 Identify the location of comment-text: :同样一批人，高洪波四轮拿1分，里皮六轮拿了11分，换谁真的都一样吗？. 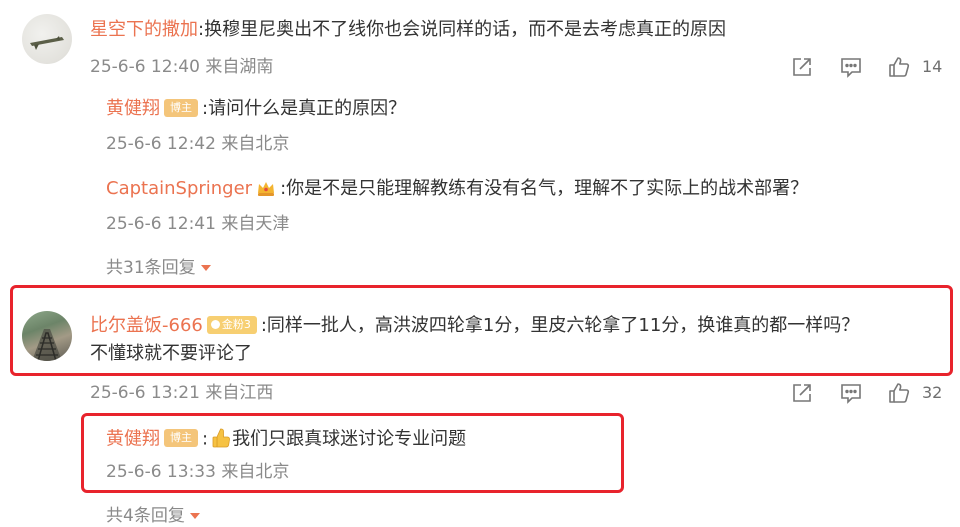
(560, 325).